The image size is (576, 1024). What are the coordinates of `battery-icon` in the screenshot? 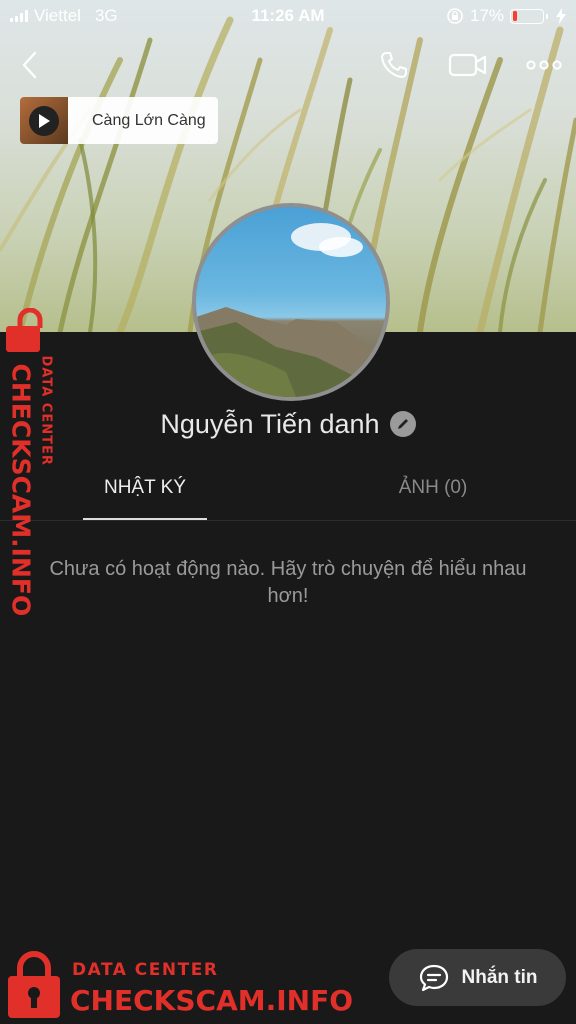 It's located at (529, 16).